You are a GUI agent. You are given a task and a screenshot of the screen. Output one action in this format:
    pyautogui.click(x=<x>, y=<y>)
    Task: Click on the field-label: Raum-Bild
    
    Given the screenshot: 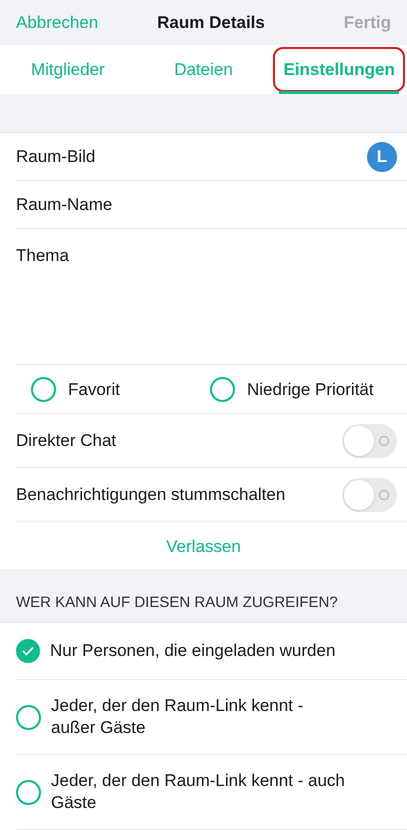 What is the action you would take?
    pyautogui.click(x=56, y=157)
    